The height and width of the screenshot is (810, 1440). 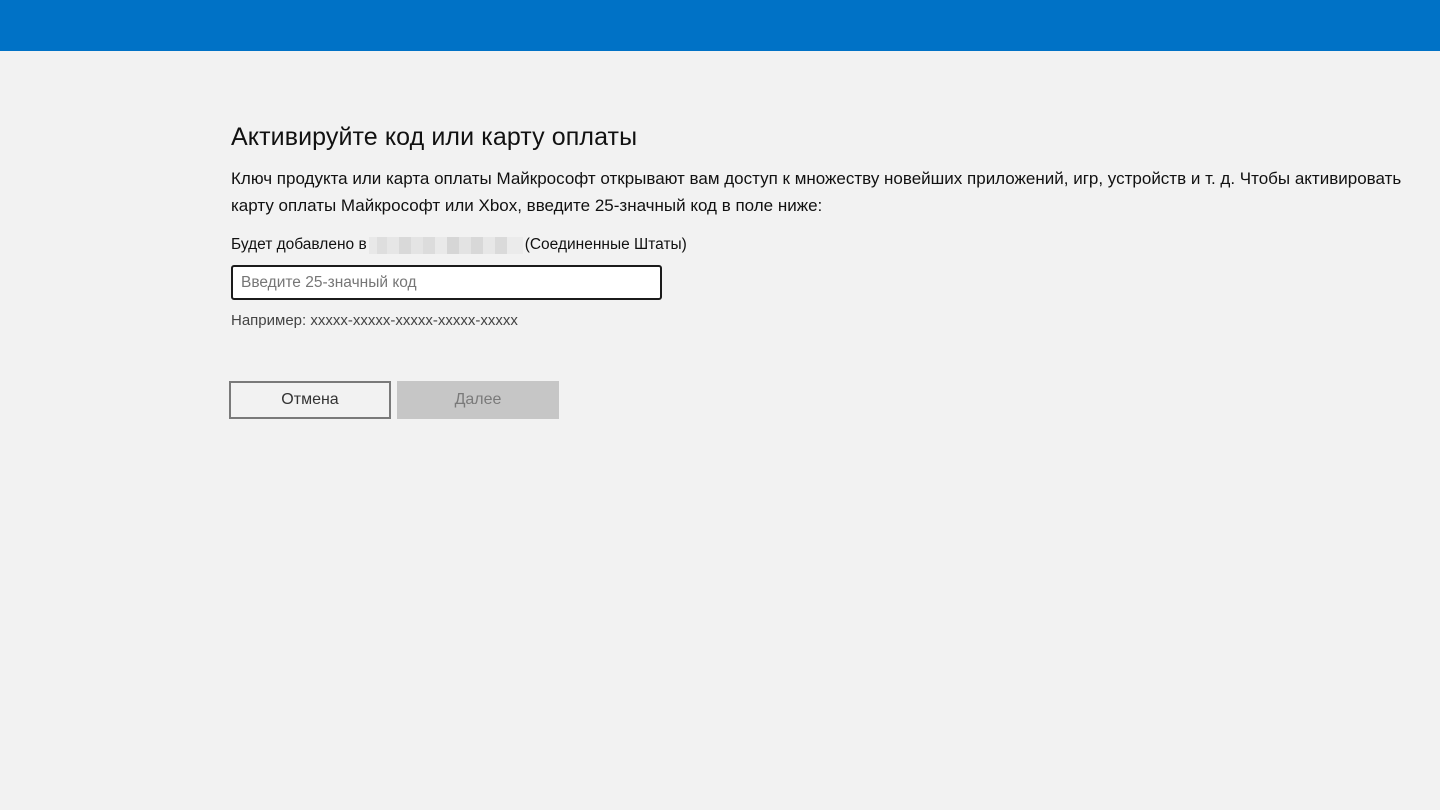 What do you see at coordinates (445, 245) in the screenshot?
I see `masked-account-email` at bounding box center [445, 245].